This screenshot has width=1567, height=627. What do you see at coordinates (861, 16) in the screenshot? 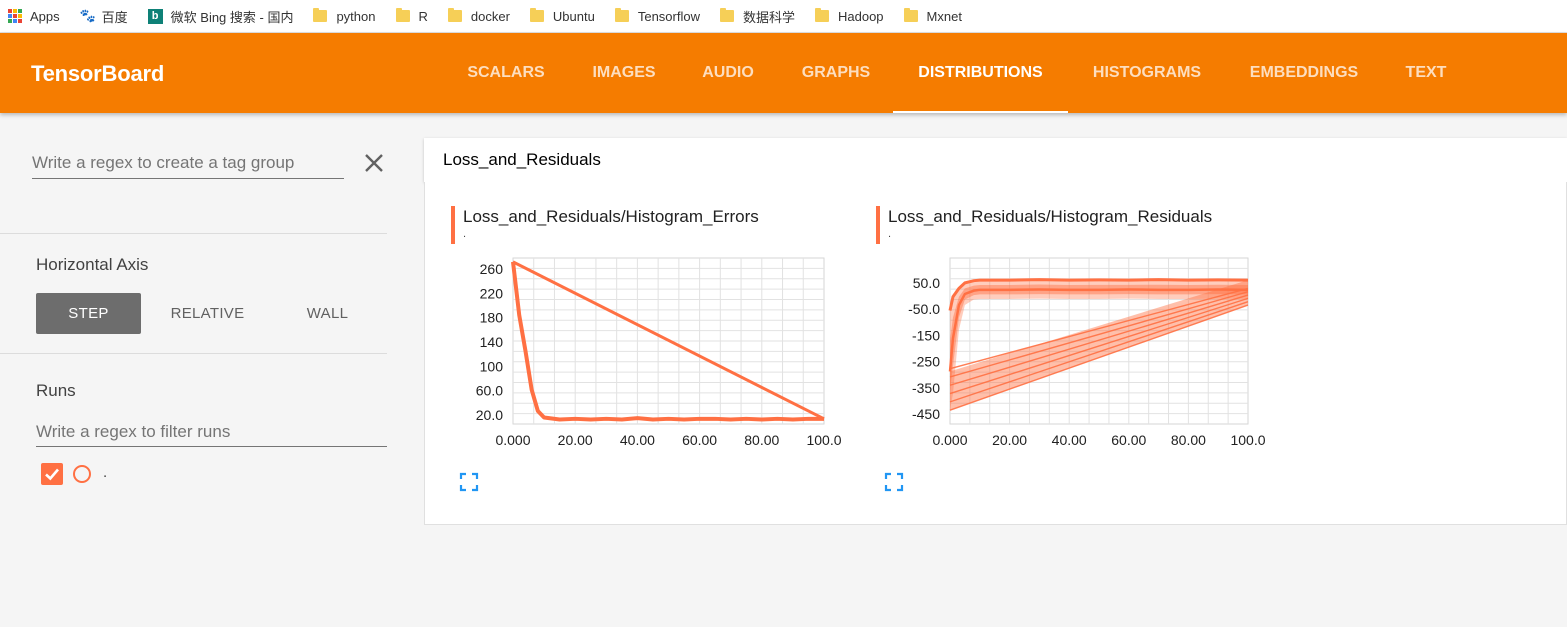
I see `bookmark-label: Hadoop` at bounding box center [861, 16].